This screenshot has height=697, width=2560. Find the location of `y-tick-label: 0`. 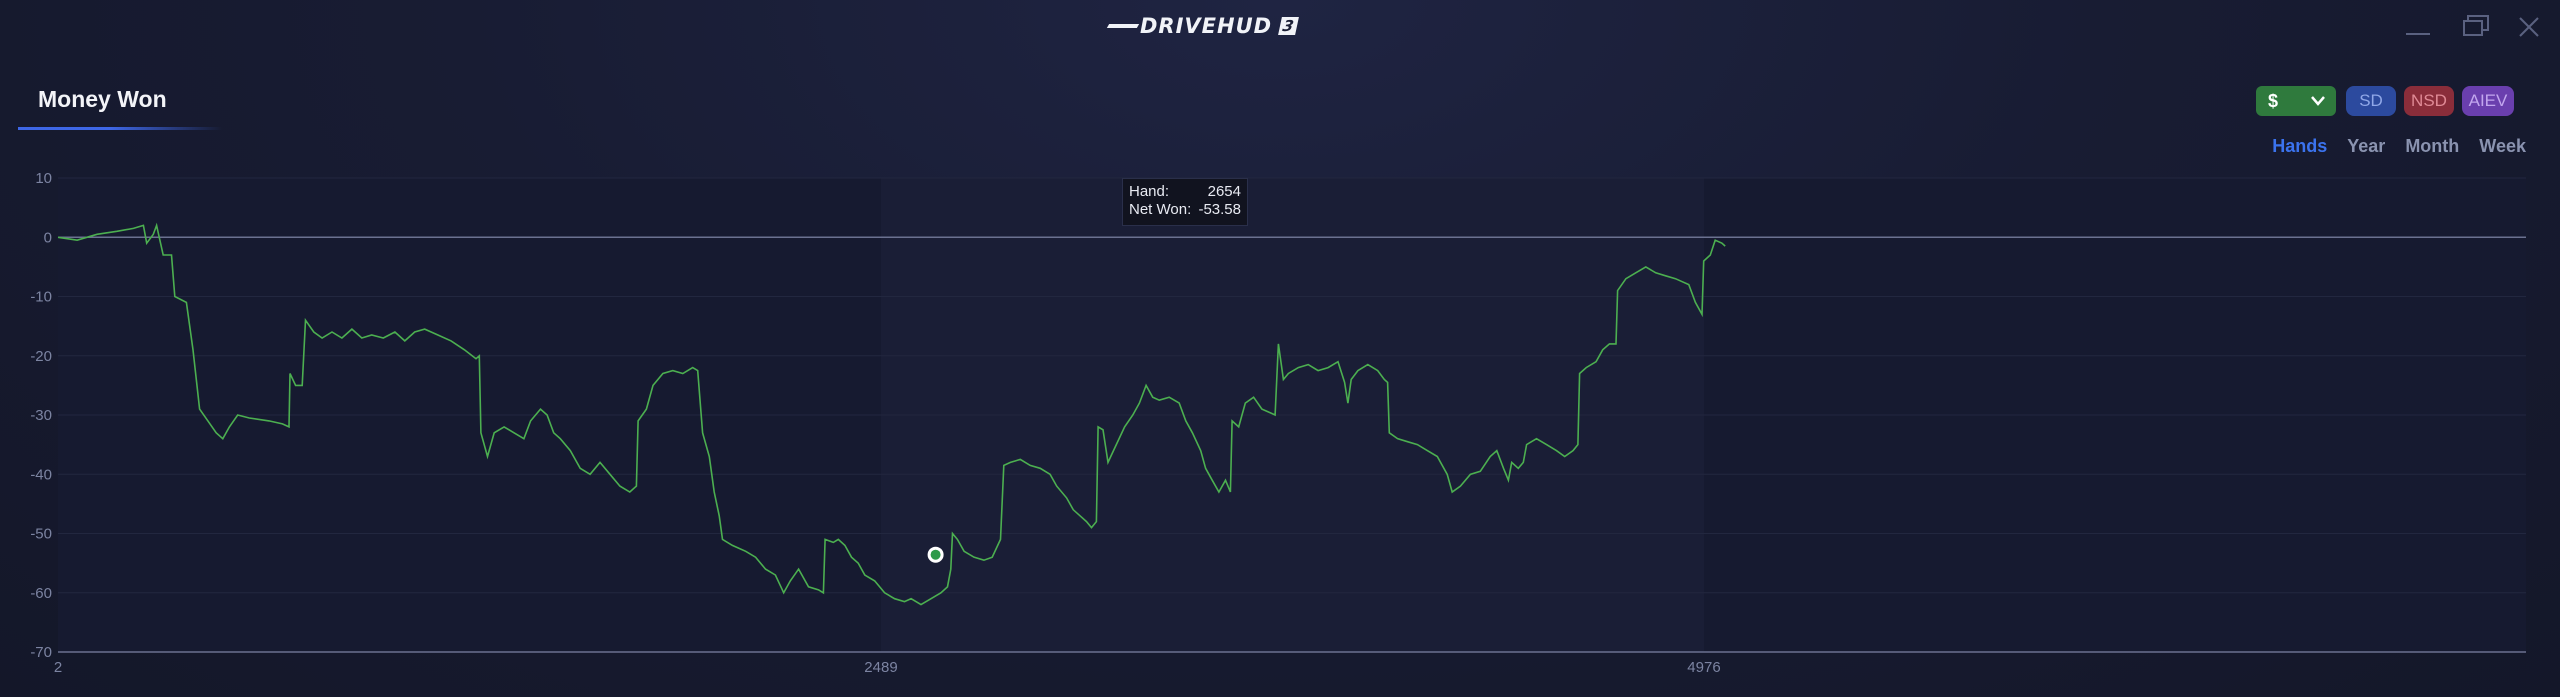

y-tick-label: 0 is located at coordinates (48, 237).